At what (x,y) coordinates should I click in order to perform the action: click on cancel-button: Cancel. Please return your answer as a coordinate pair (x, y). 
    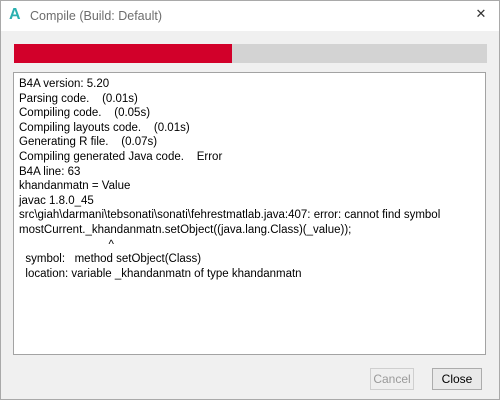
    Looking at the image, I should click on (392, 379).